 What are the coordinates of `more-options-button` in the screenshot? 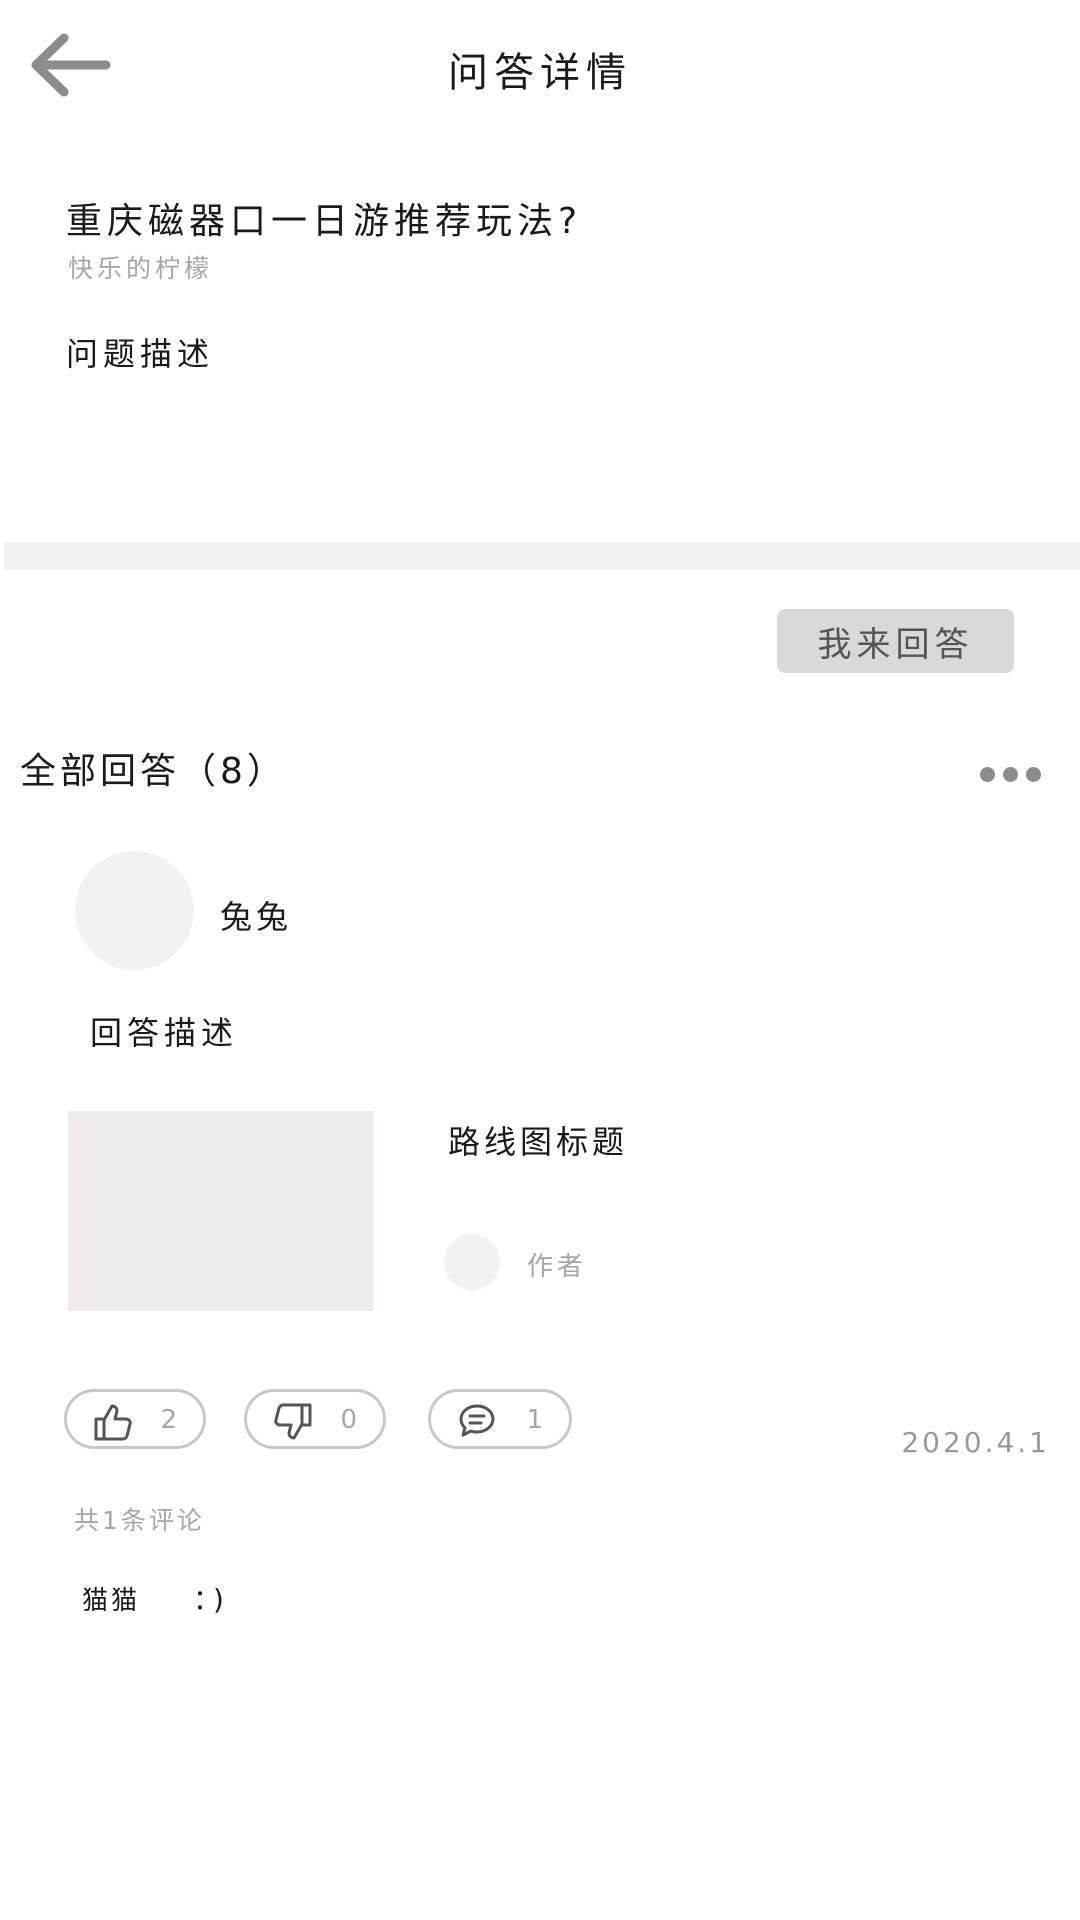 It's located at (1015, 774).